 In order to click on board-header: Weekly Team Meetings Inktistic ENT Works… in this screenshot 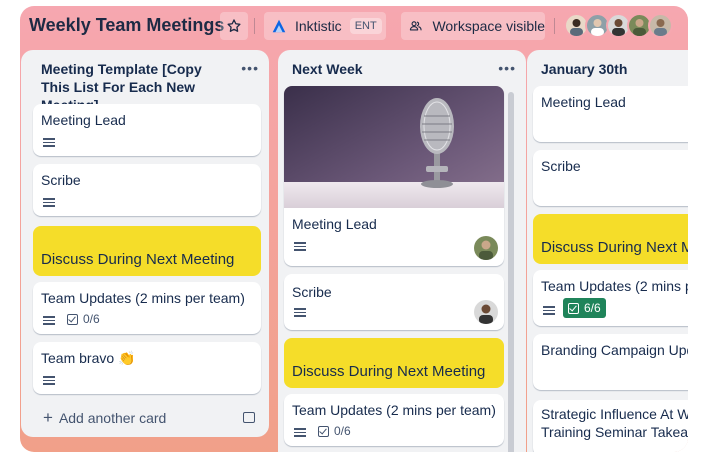, I will do `click(354, 26)`.